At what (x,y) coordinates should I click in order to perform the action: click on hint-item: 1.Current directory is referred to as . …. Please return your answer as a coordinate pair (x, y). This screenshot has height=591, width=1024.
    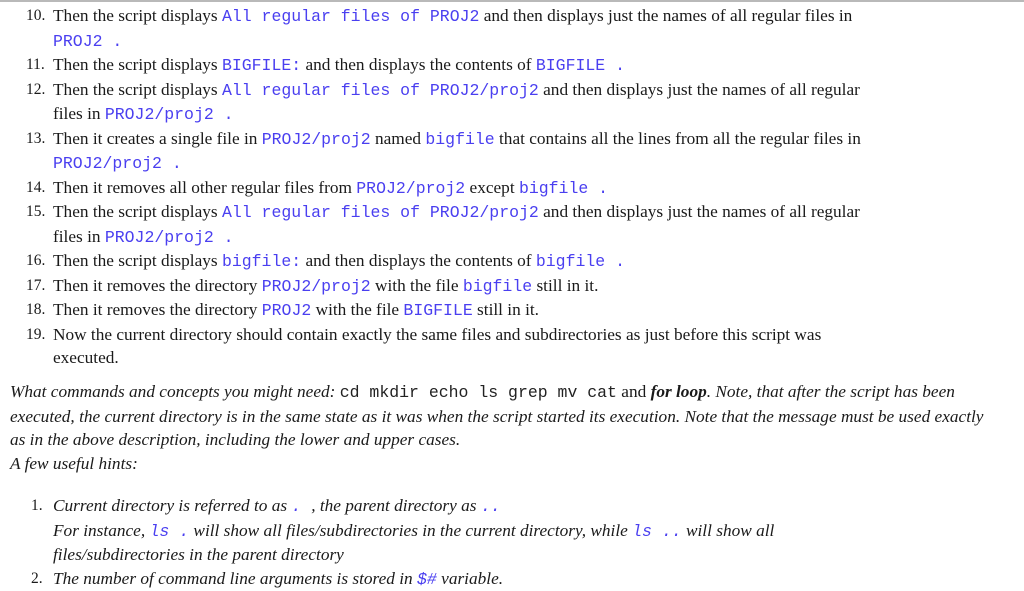
    Looking at the image, I should click on (533, 530).